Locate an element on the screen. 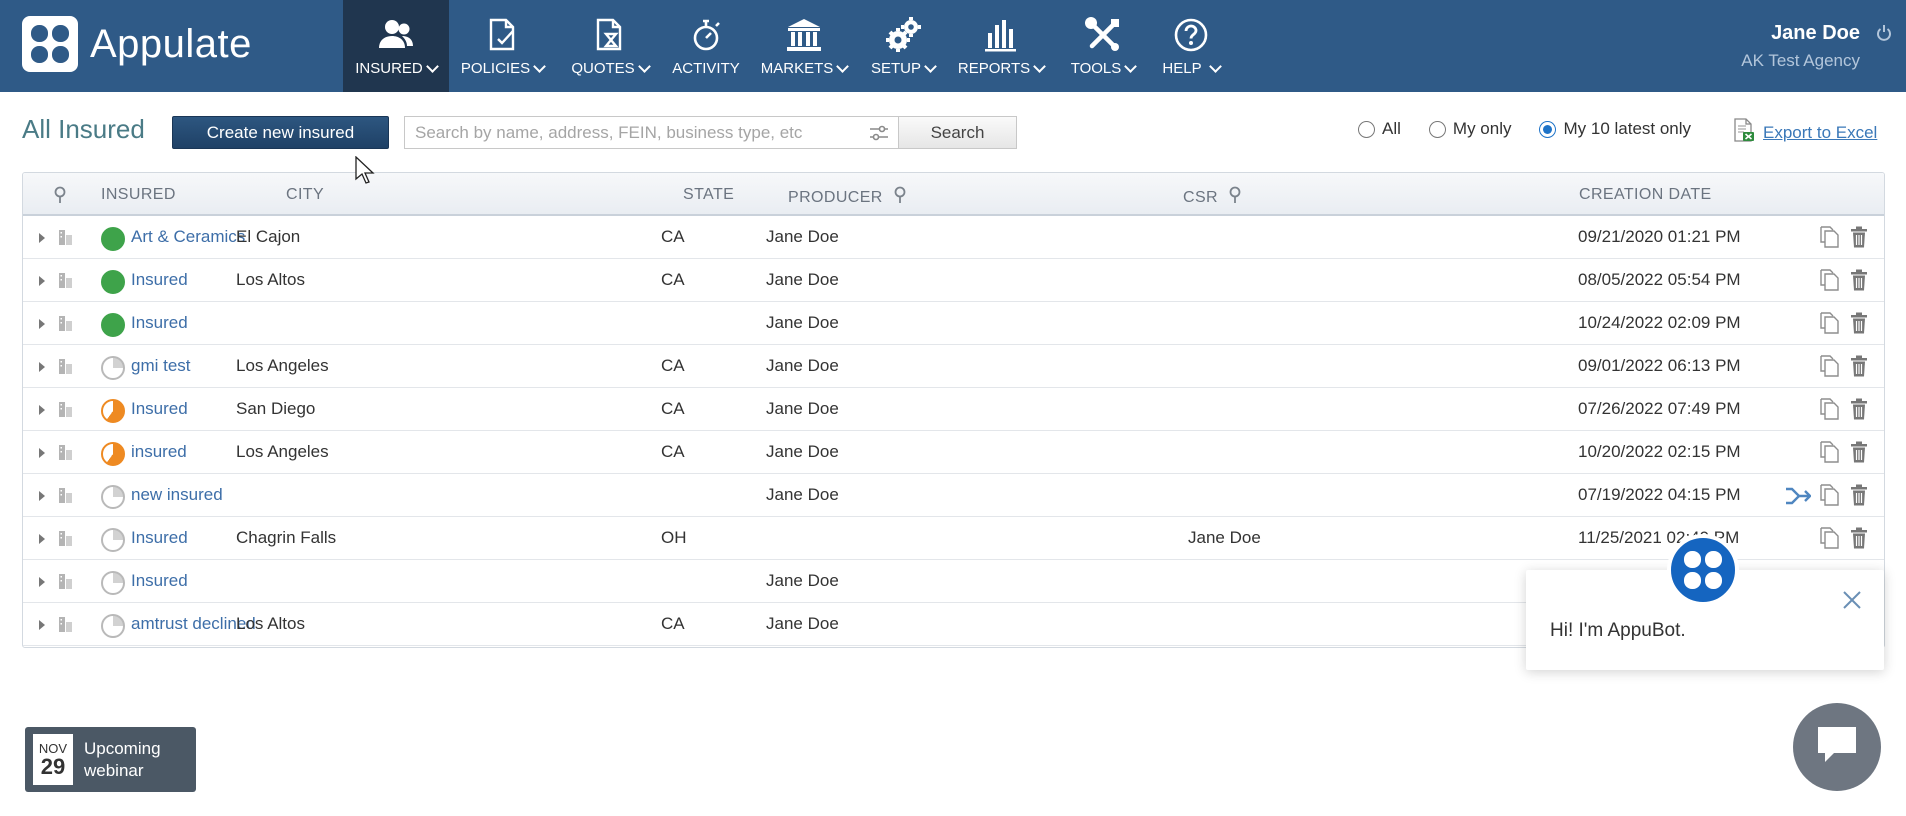 This screenshot has height=816, width=1906. filter-all: All is located at coordinates (1379, 129).